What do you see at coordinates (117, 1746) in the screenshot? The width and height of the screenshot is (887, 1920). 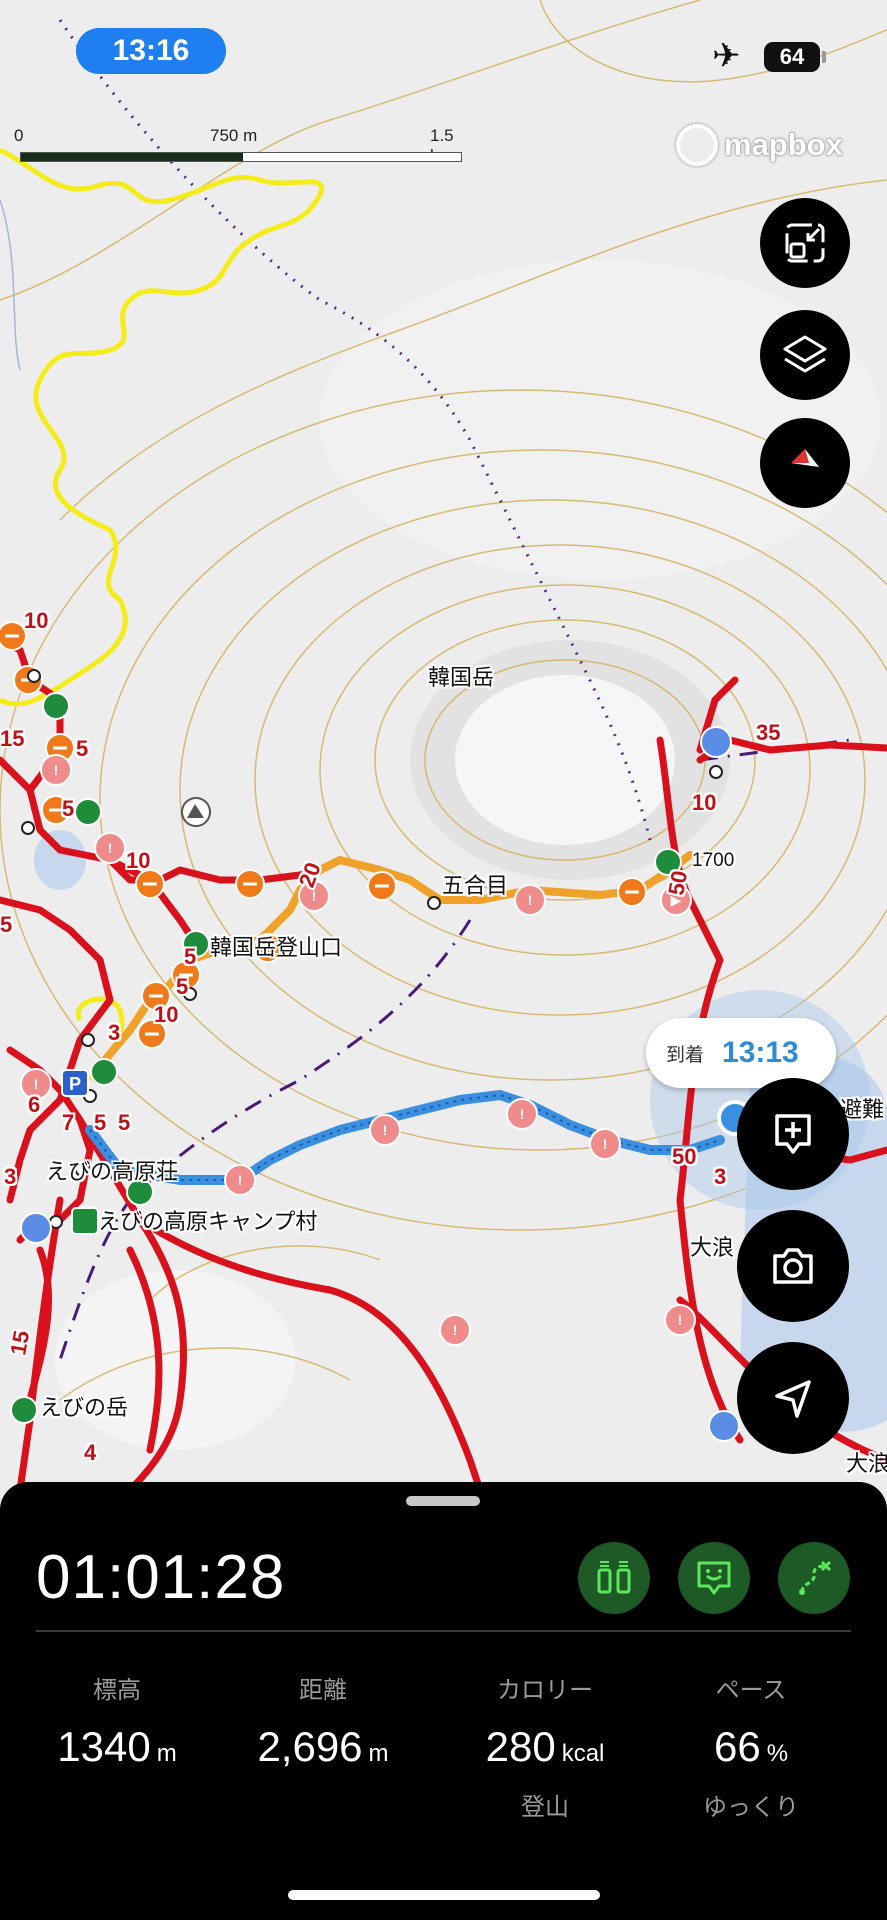 I see `stat-value: 1340 m` at bounding box center [117, 1746].